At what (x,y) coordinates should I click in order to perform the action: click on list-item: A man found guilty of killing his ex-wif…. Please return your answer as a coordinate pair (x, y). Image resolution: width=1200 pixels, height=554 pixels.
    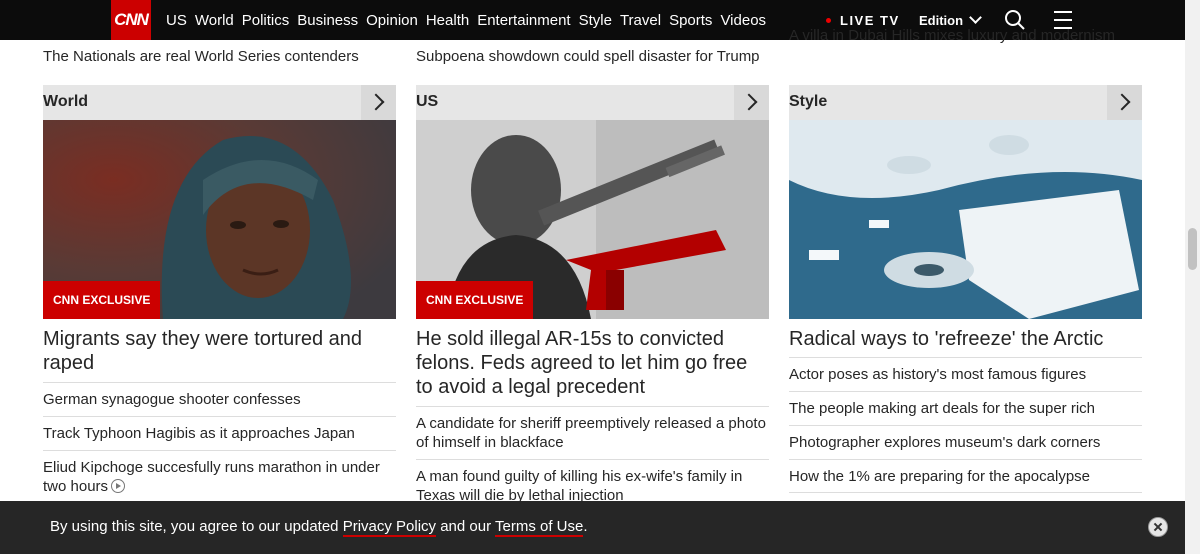
    Looking at the image, I should click on (592, 482).